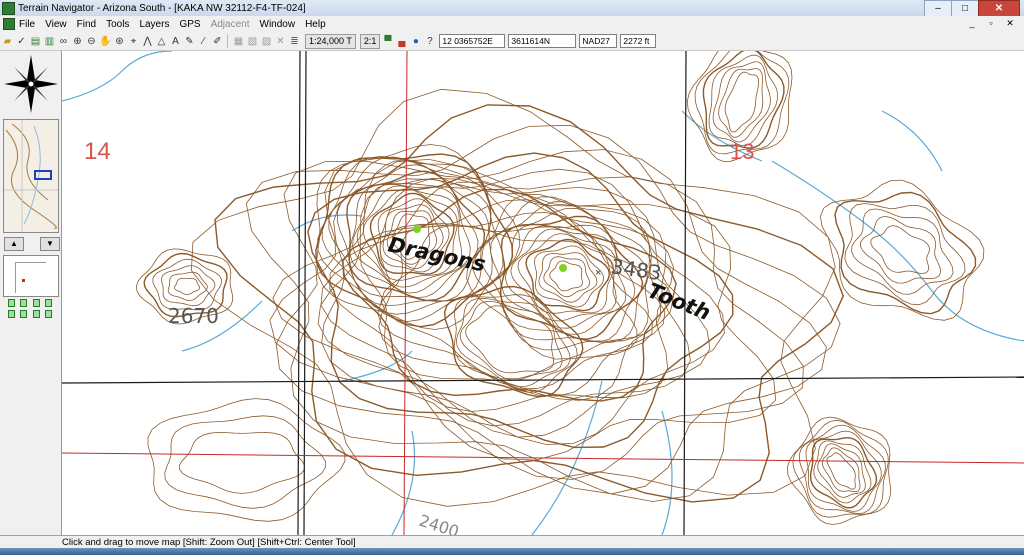 This screenshot has width=1024, height=555. I want to click on northing-readout: 3611614N, so click(542, 41).